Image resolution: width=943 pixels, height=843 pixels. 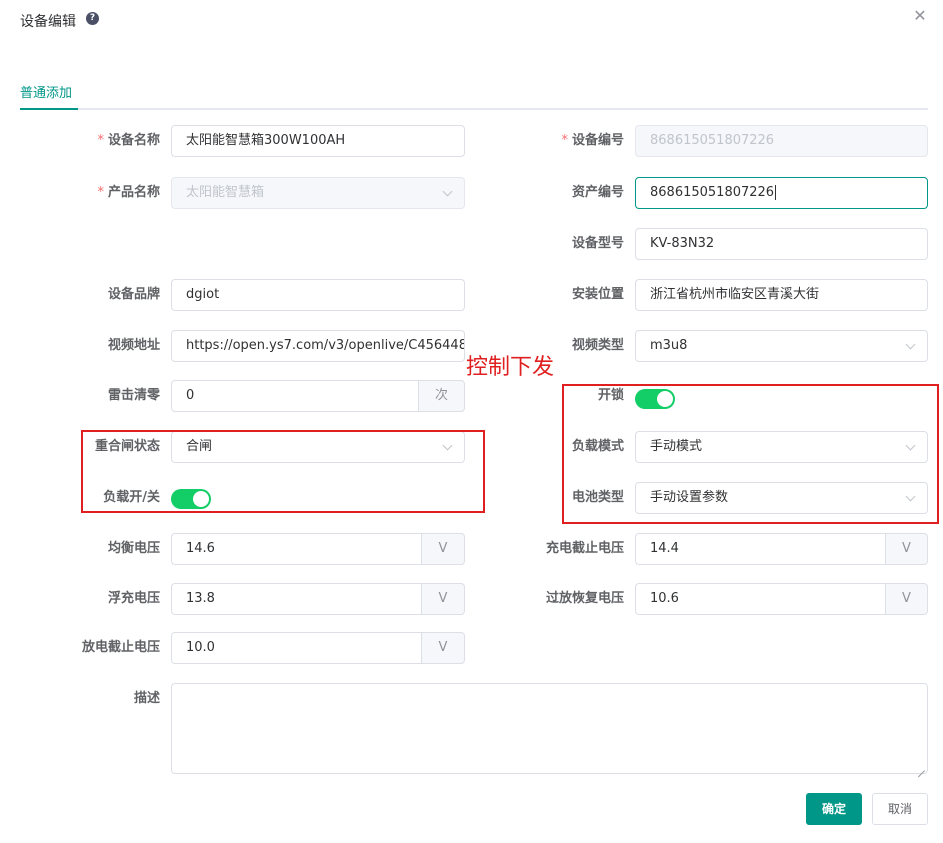 I want to click on dialog-title: 设备编辑, so click(x=48, y=22).